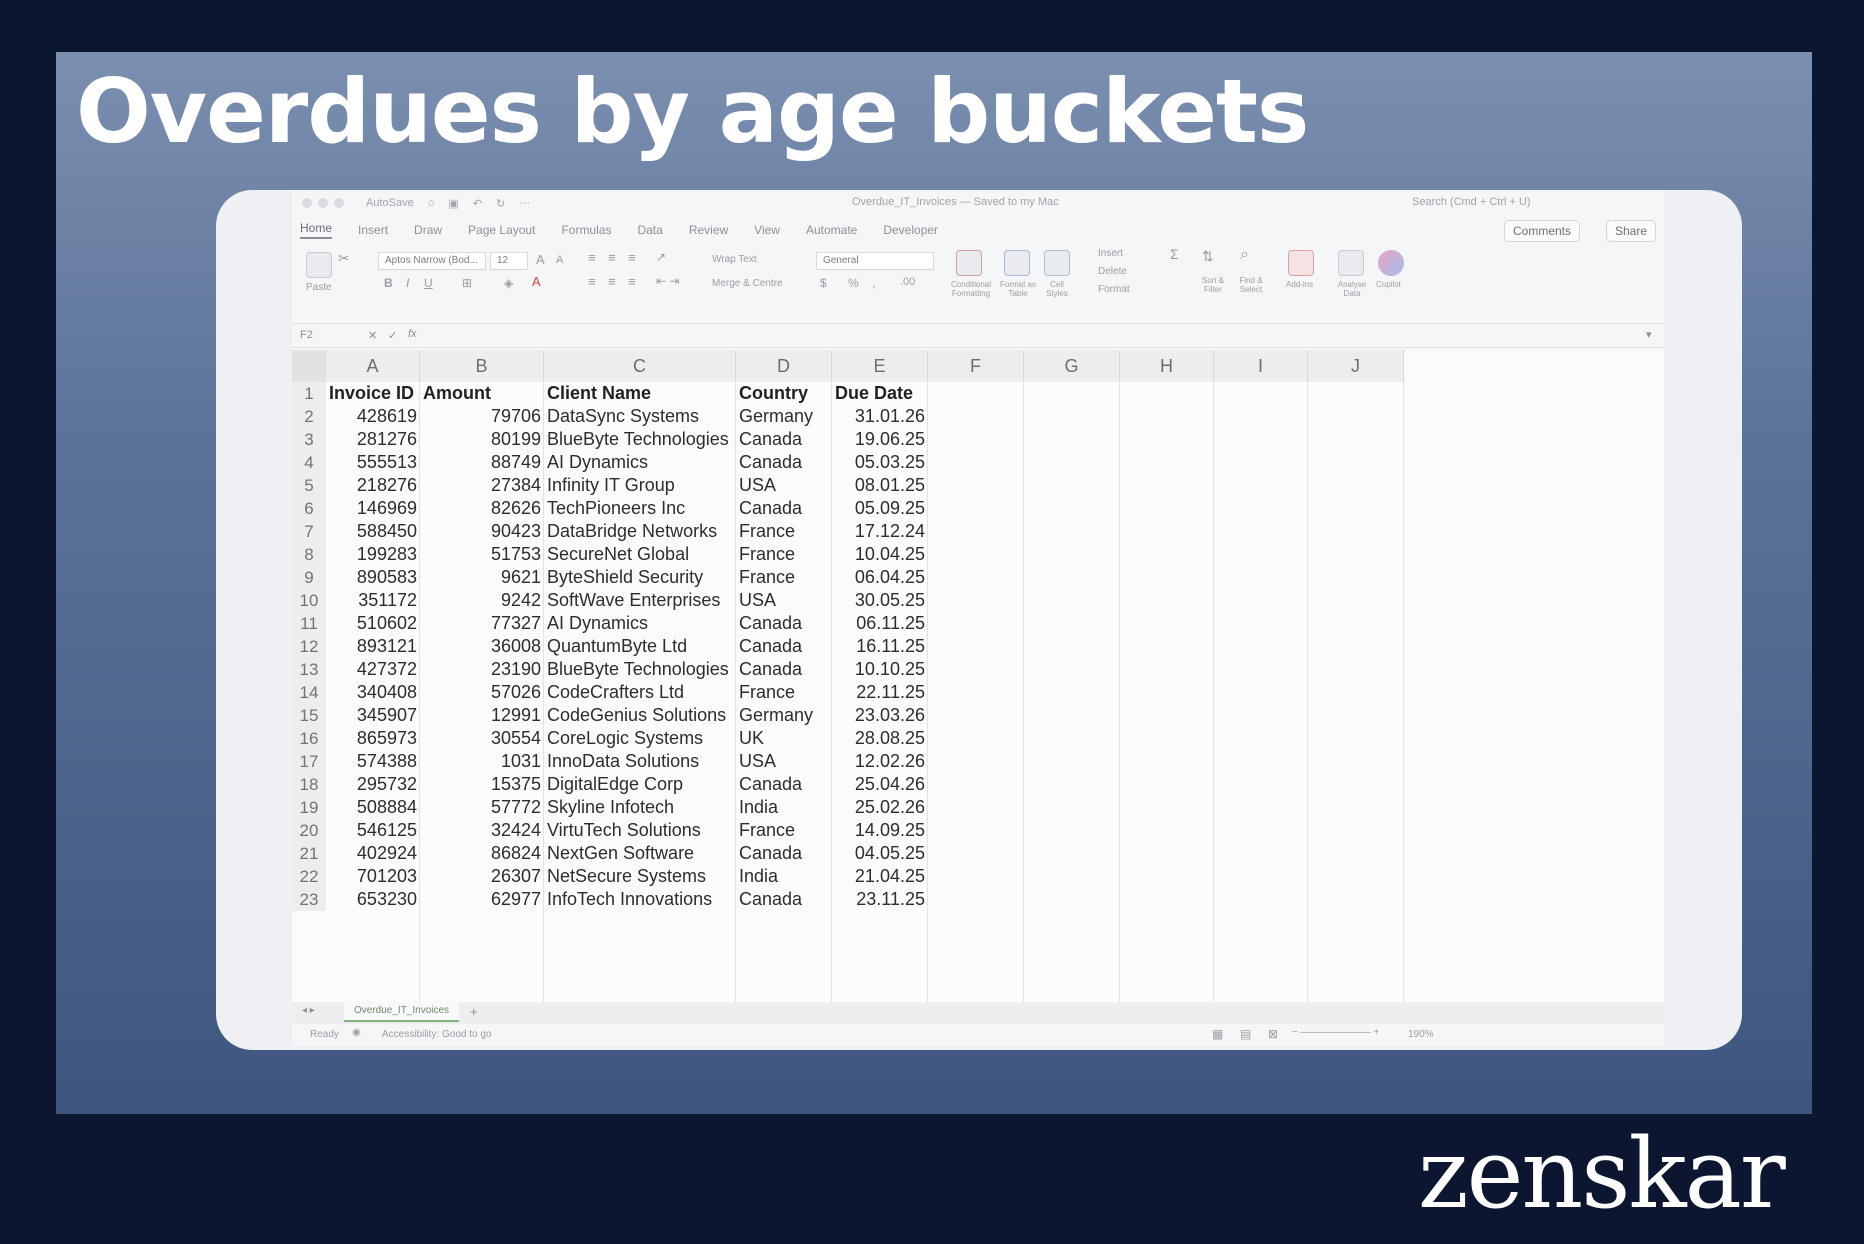 This screenshot has height=1244, width=1864. Describe the element at coordinates (467, 283) in the screenshot. I see `borders-icon: ⊞` at that location.